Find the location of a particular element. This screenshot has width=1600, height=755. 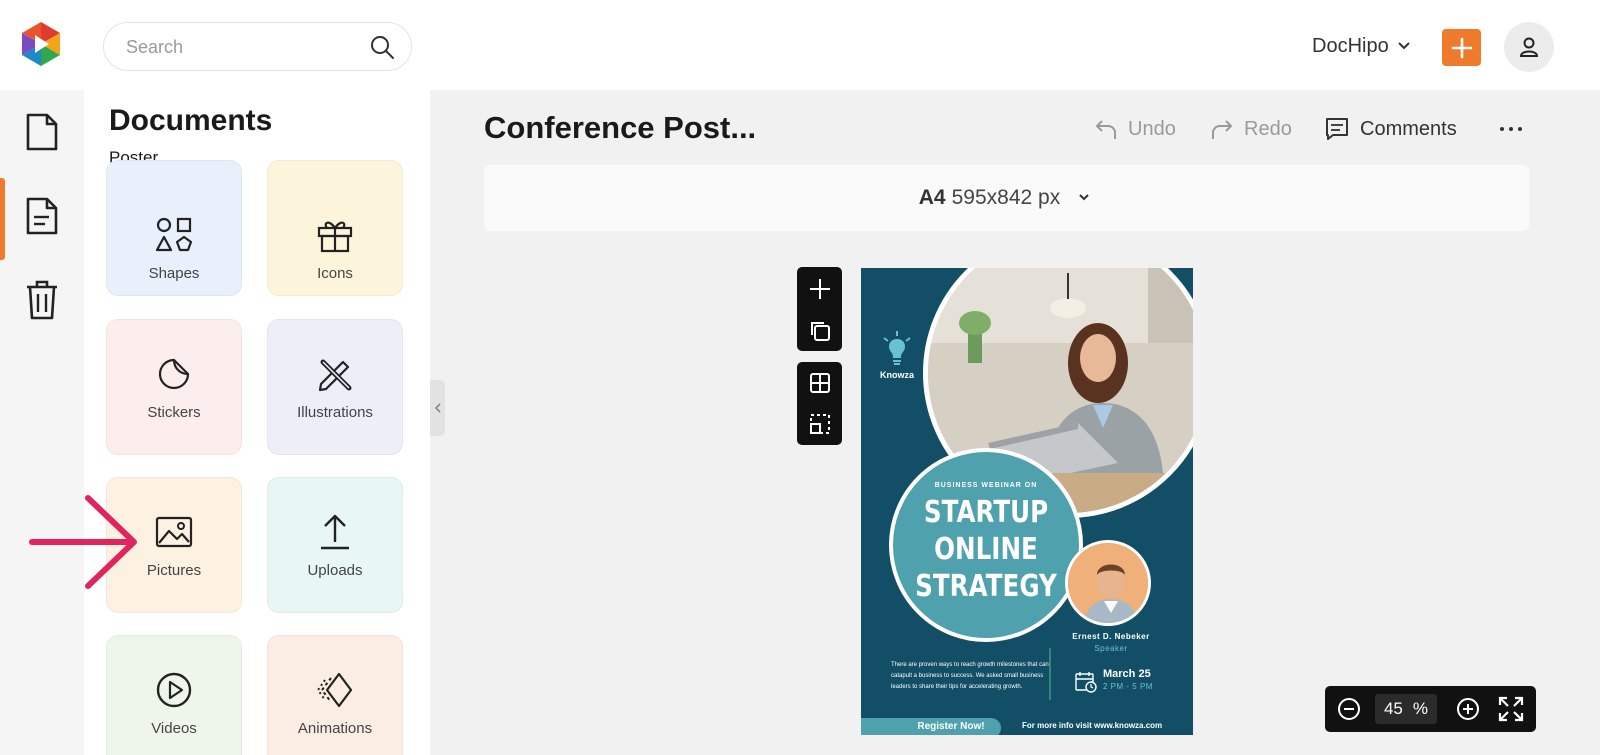

tile-label: Uploads is located at coordinates (335, 570).